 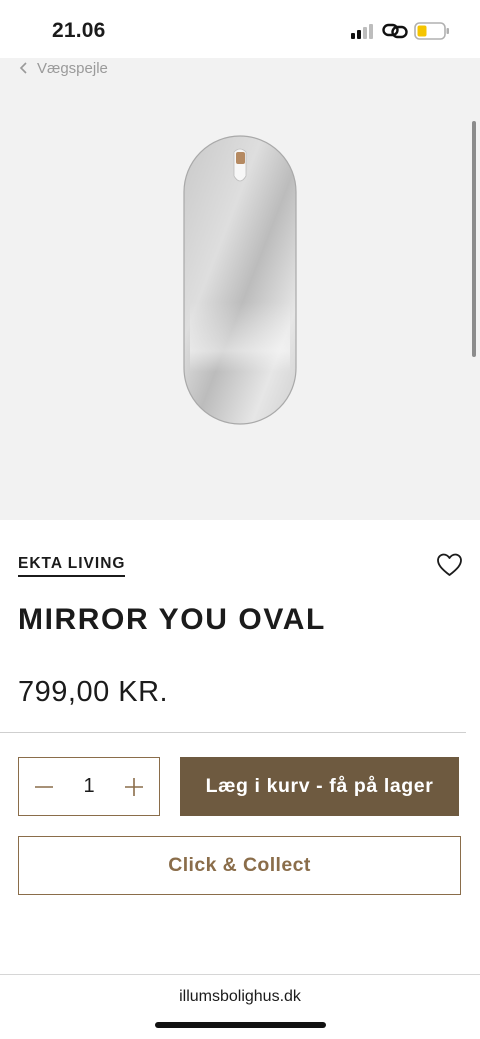 I want to click on quantity-value: 1, so click(x=88, y=786).